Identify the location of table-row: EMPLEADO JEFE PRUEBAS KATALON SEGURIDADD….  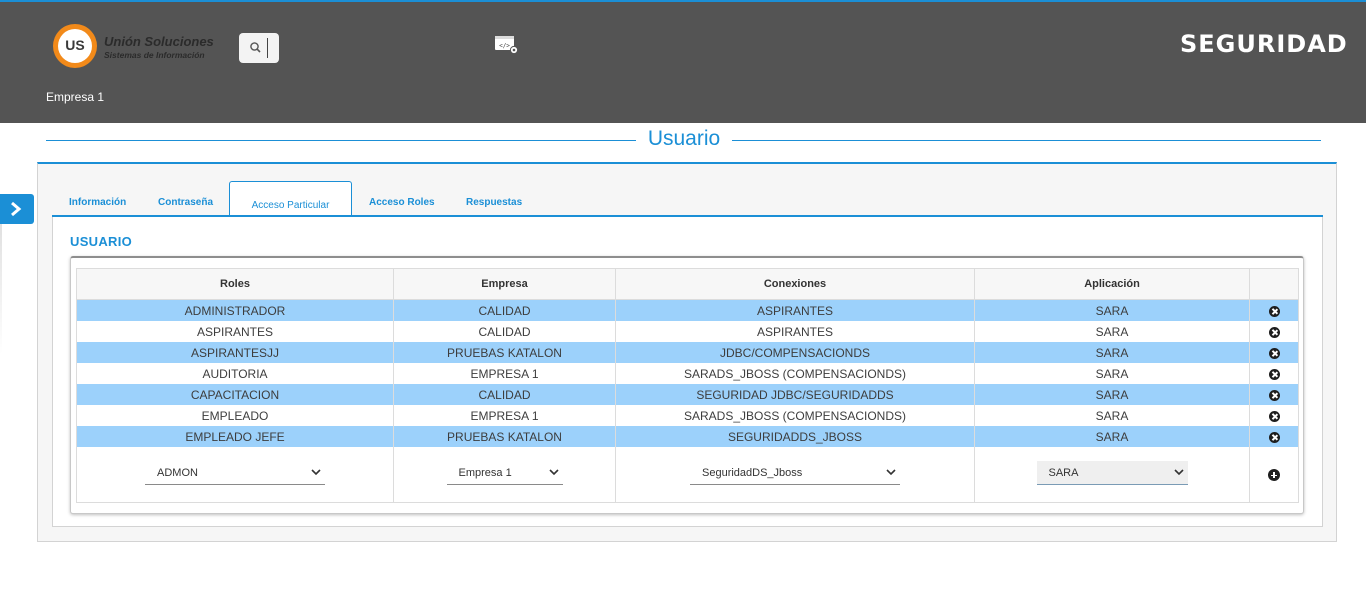
(687, 436).